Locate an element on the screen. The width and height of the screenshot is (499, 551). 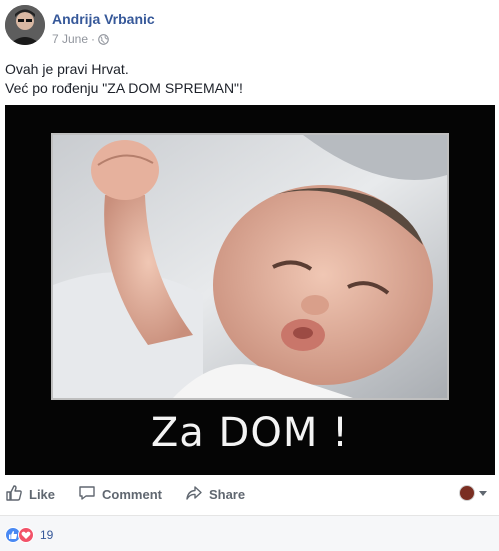
reaction-icons: 19 is located at coordinates (29, 535).